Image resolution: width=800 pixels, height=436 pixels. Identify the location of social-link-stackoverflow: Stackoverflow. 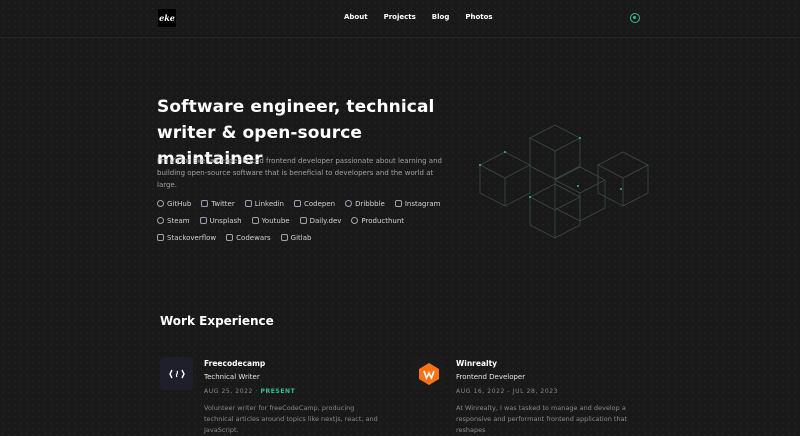
(186, 238).